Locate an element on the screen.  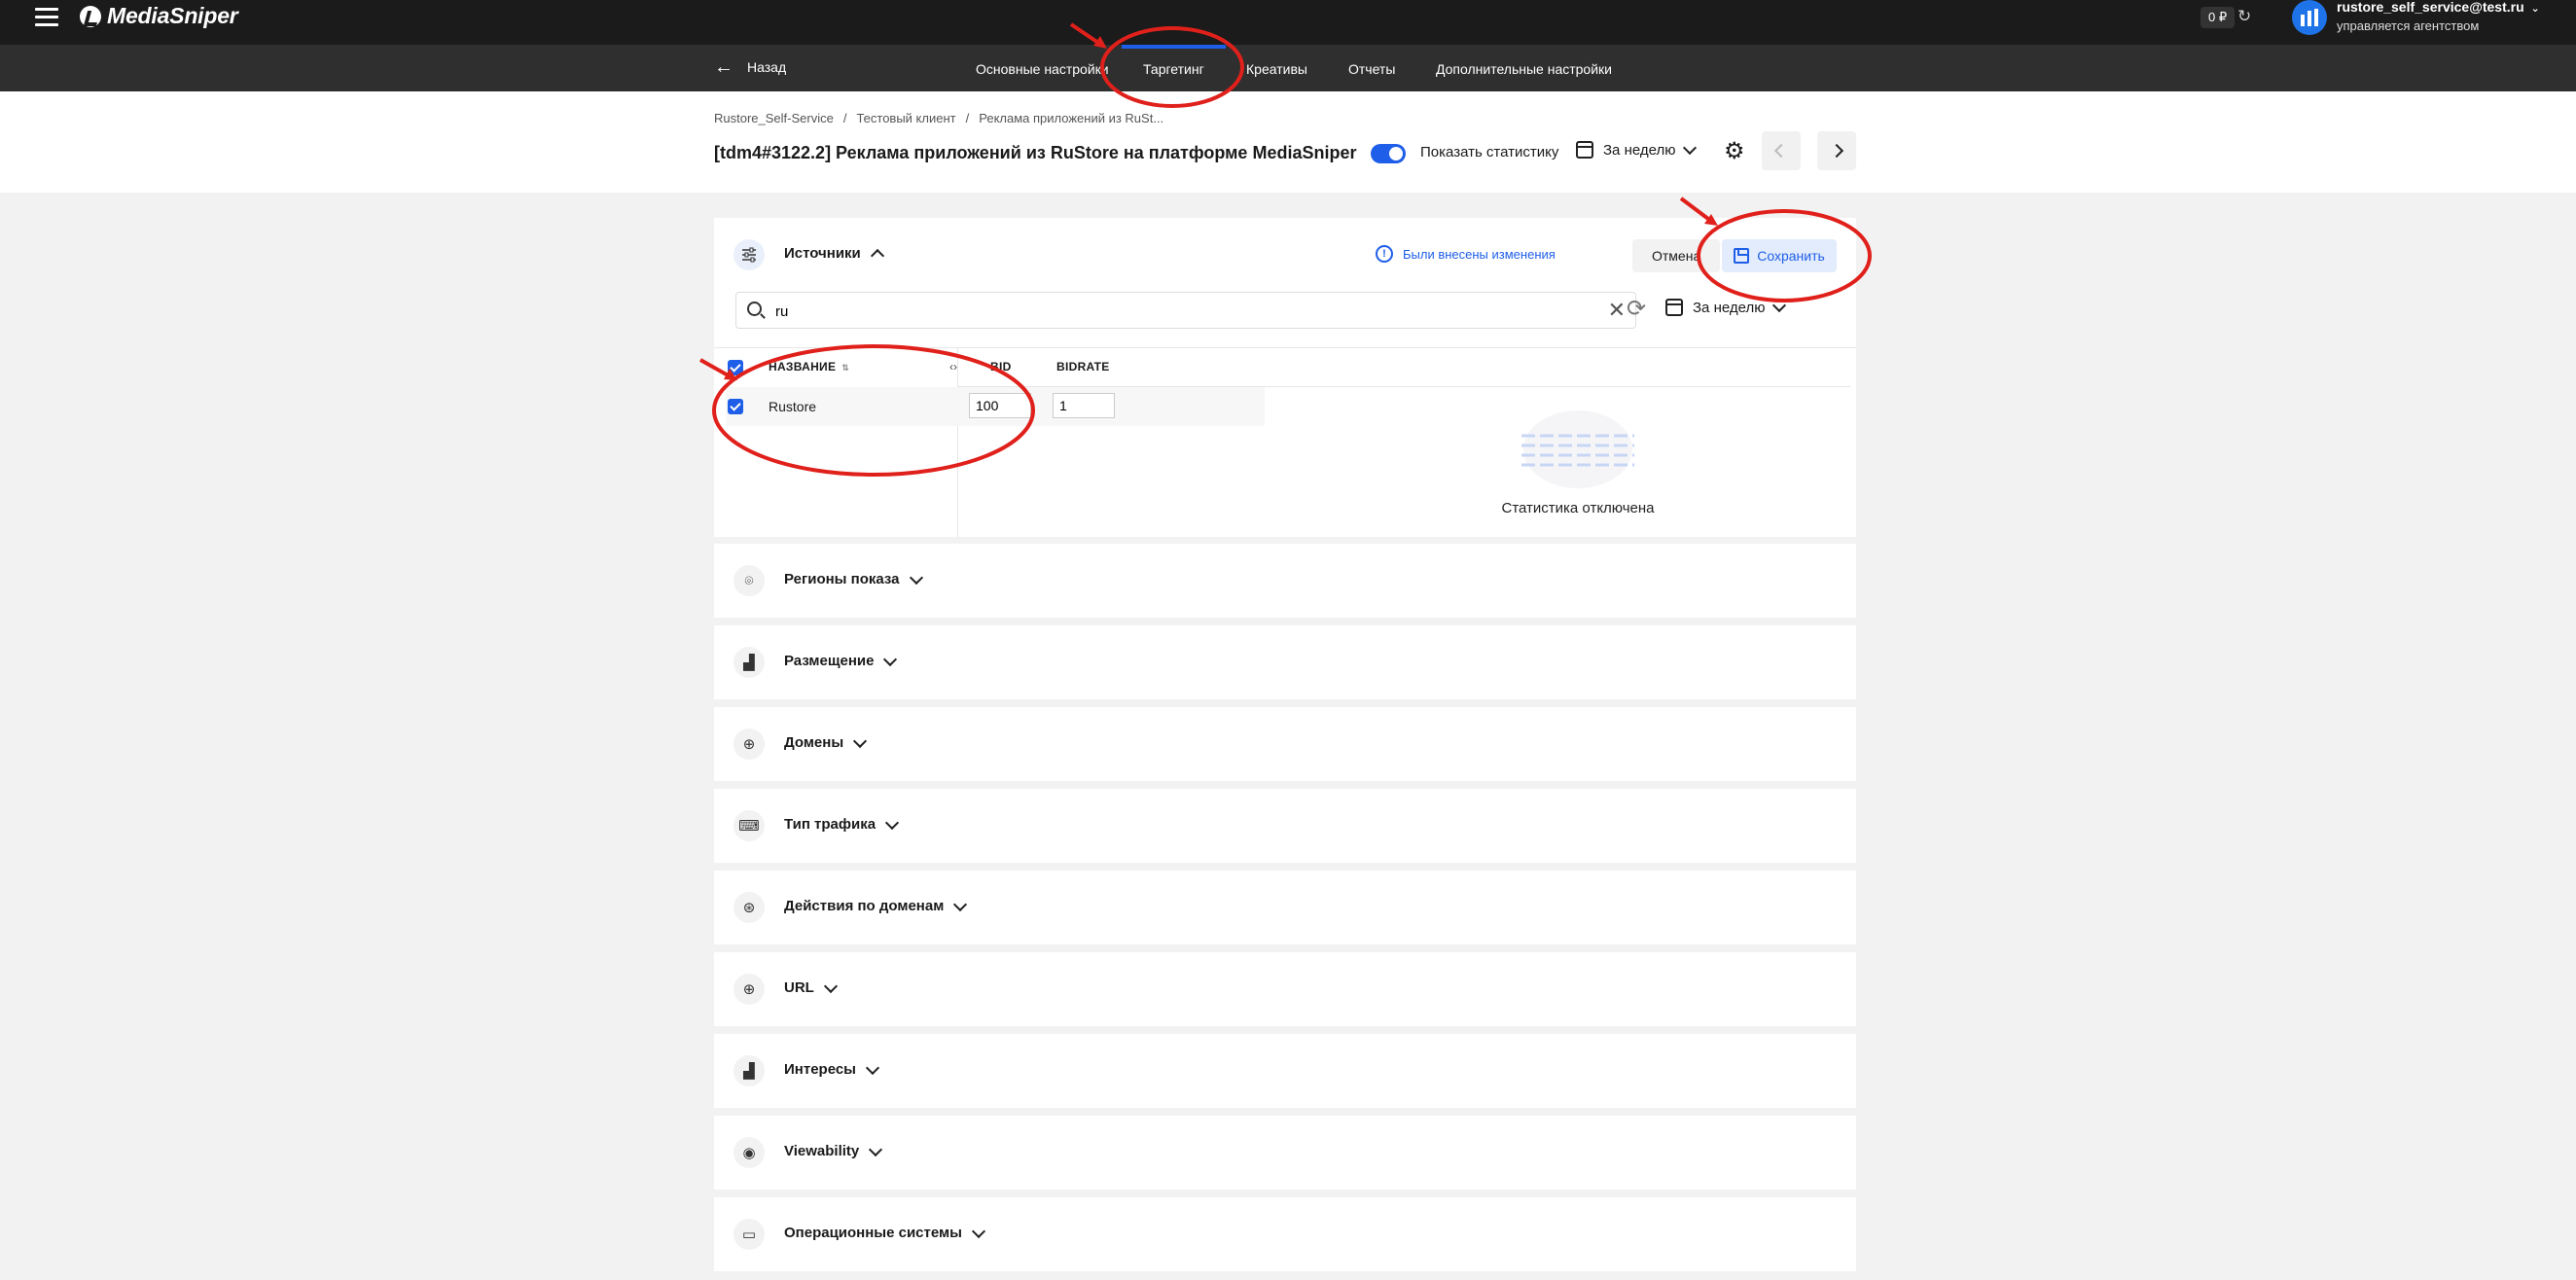
column-header-name: НАЗВАНИЕ ⇅ is located at coordinates (809, 366).